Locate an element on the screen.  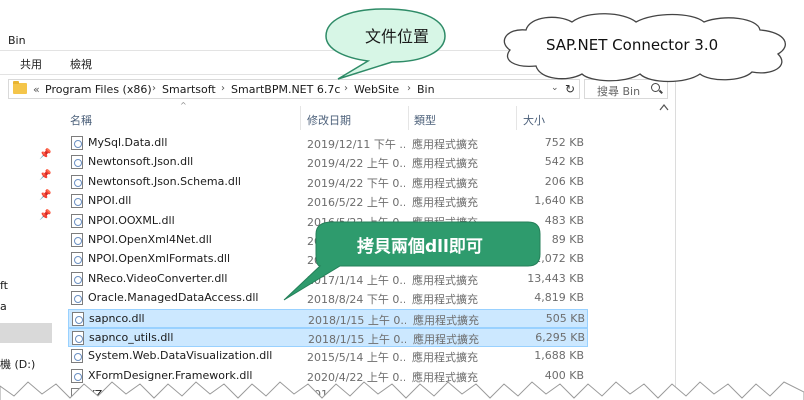
file-name: Newtonsoft.Json.dll is located at coordinates (141, 162).